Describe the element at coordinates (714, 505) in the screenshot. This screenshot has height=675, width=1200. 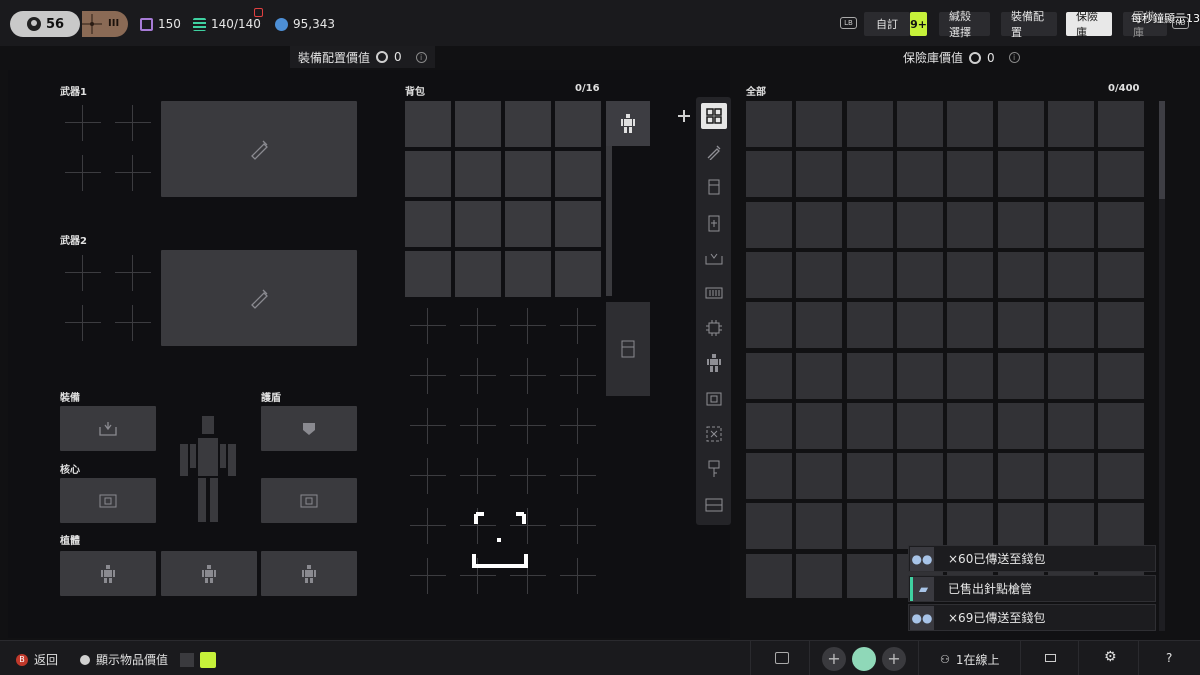
I see `card-icon` at that location.